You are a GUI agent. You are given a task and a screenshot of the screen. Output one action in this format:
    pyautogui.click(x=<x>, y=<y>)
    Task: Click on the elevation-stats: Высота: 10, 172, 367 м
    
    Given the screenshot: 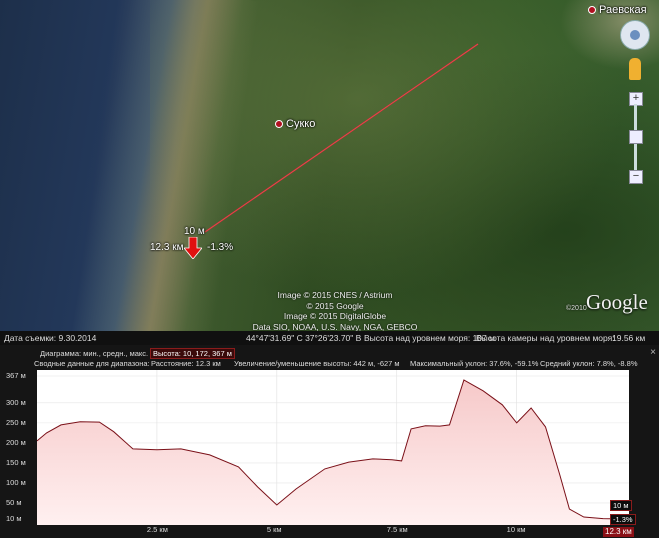 What is the action you would take?
    pyautogui.click(x=192, y=353)
    